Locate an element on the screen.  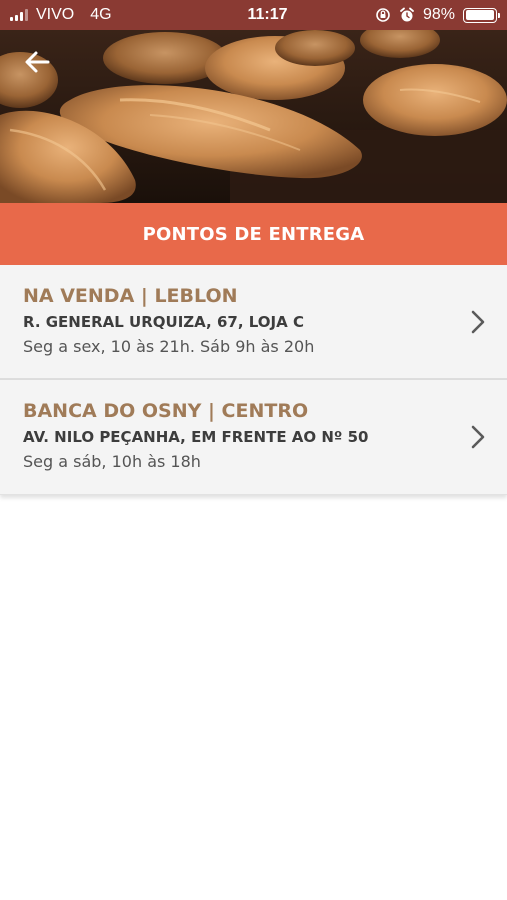
section-title: PONTOS DE ENTREGA is located at coordinates (253, 234).